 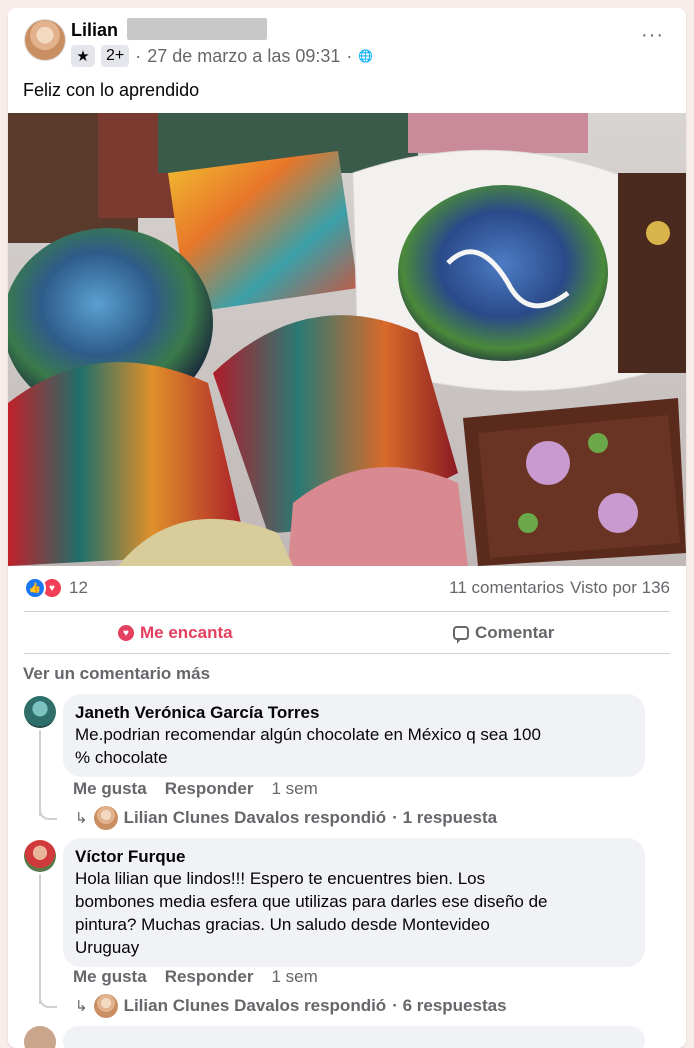 I want to click on reaction-icons: 👍 ♥, so click(x=43, y=588).